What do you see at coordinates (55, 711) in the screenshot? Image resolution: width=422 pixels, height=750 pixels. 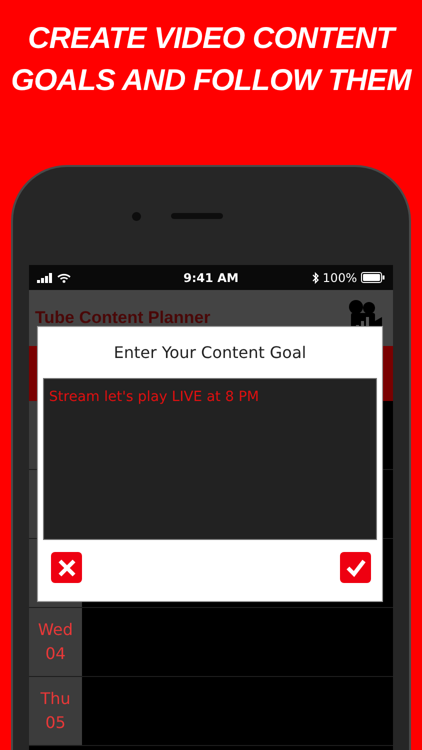 I see `day-label: Thu 05` at bounding box center [55, 711].